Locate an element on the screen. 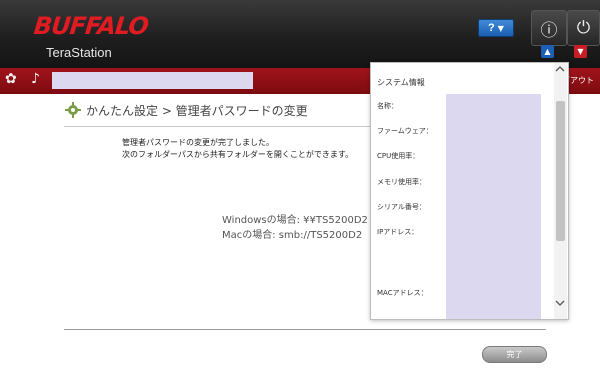  power-button: ⏻ is located at coordinates (583, 28).